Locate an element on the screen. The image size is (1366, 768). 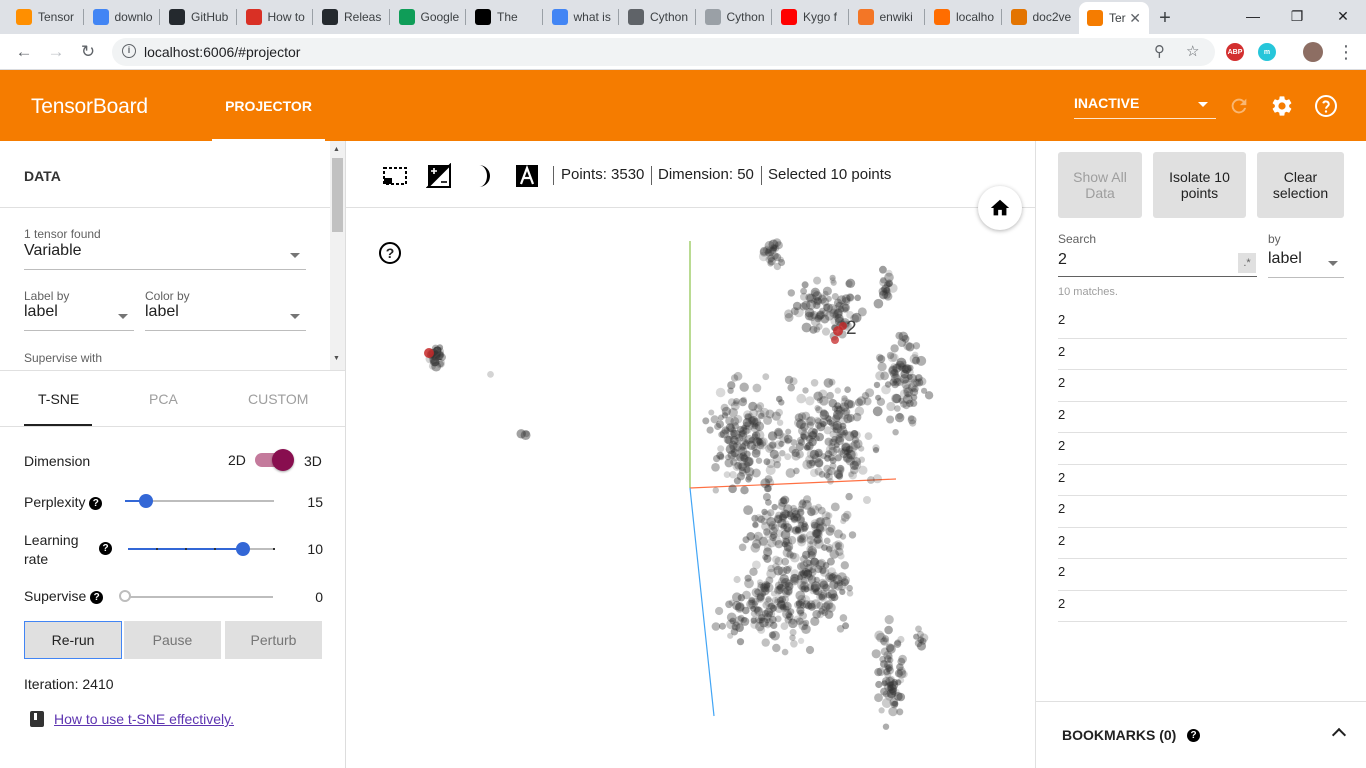
browser-tab: GitHub is located at coordinates (198, 17).